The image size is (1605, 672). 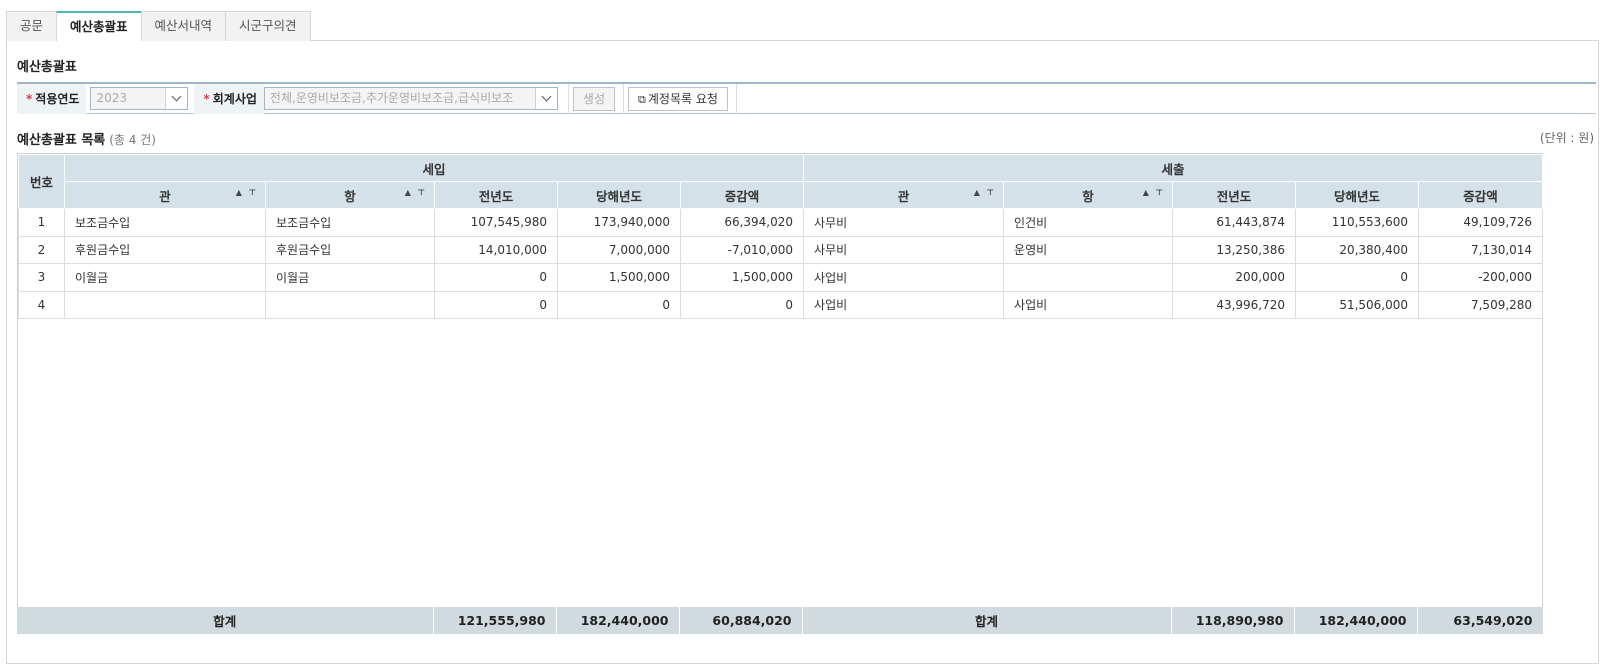 I want to click on total-income-diff: 60,884,020, so click(x=741, y=620).